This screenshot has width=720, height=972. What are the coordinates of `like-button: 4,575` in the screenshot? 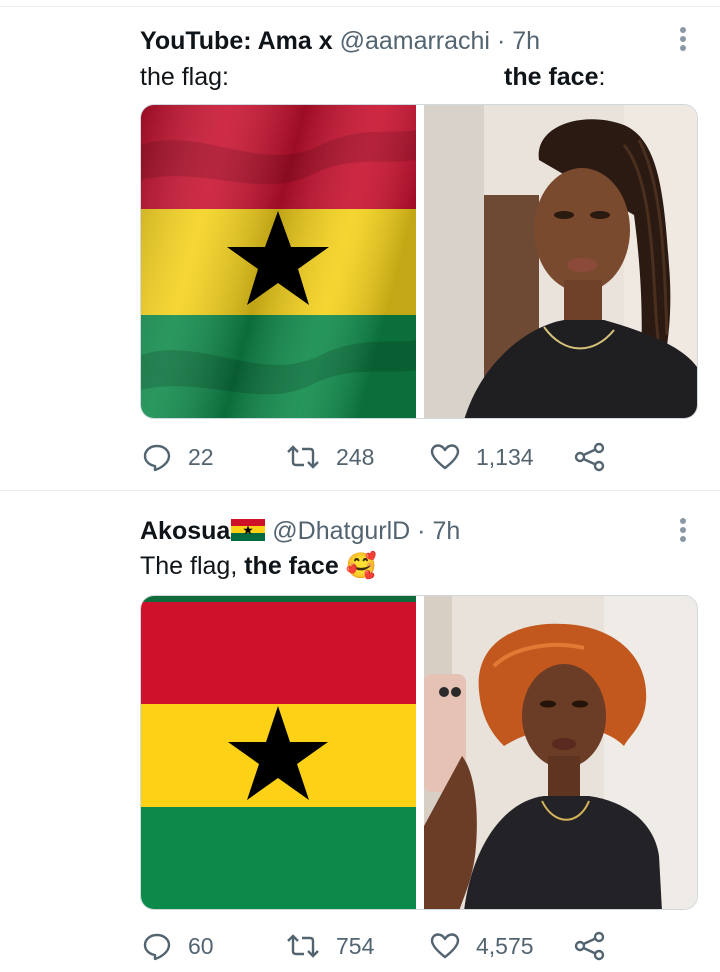 It's located at (482, 946).